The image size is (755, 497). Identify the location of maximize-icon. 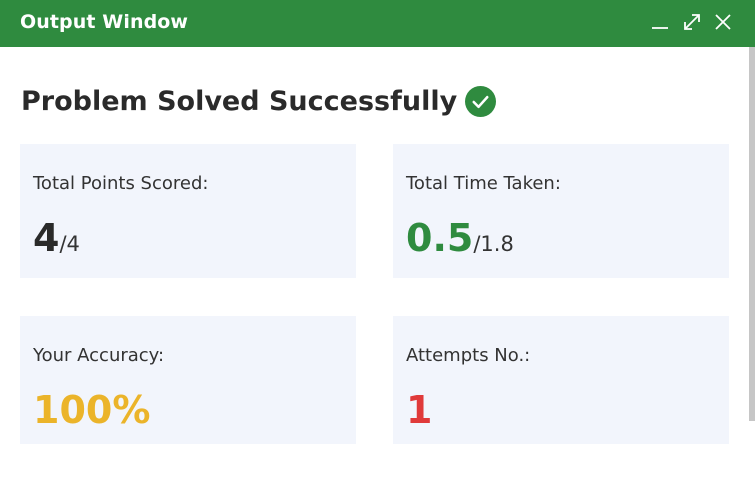
(692, 22).